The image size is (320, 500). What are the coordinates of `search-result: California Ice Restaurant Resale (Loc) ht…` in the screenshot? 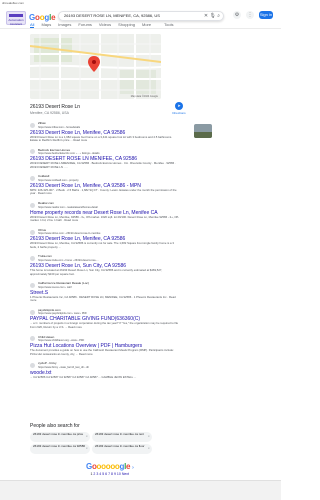 It's located at (115, 292).